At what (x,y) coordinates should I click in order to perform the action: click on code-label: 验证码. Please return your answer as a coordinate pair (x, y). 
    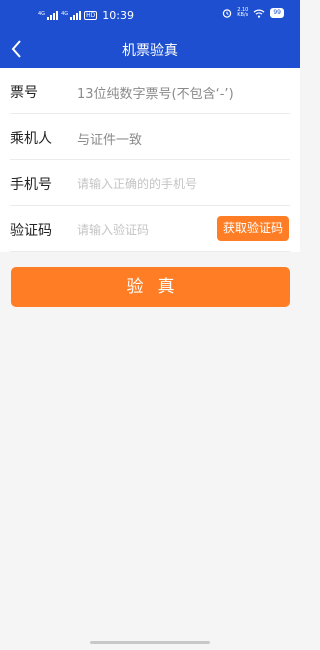
    Looking at the image, I should click on (31, 231).